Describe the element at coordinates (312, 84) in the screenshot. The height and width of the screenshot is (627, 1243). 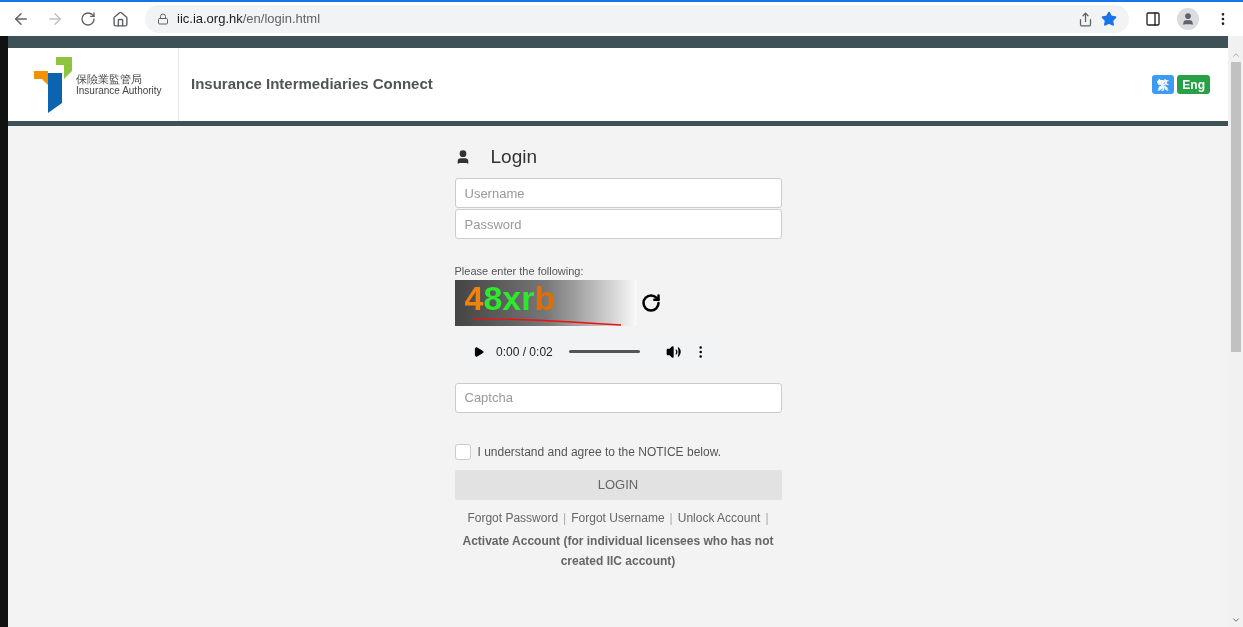
I see `site-title: Insurance Intermediaries Connect` at that location.